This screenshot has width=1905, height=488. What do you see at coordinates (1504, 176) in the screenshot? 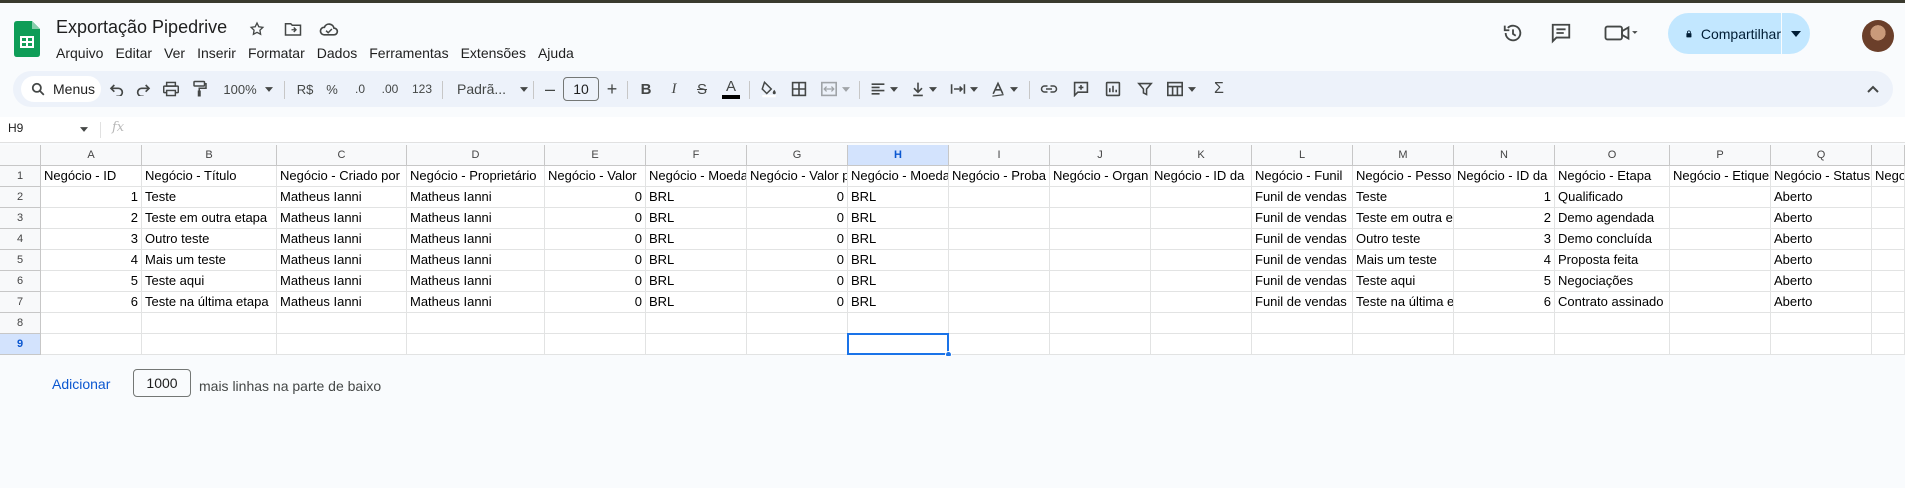
I see `header-cell: Negócio - ID da` at bounding box center [1504, 176].